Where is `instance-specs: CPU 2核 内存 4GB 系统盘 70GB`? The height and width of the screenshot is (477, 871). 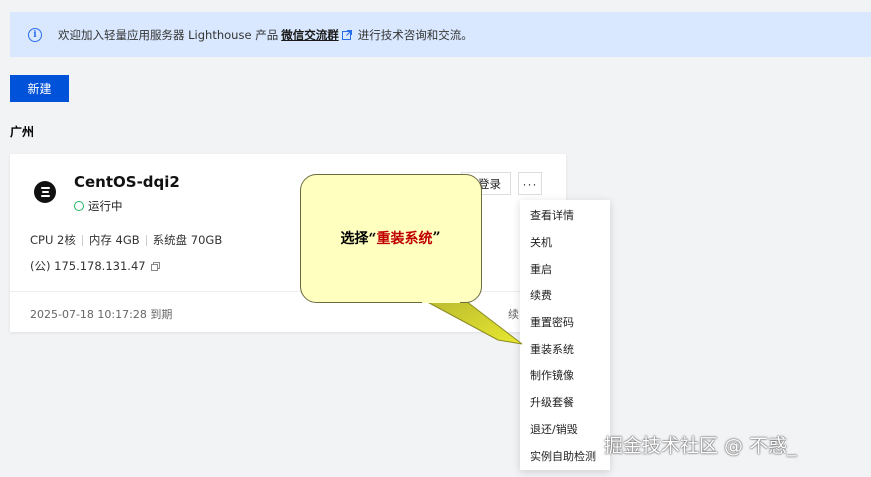 instance-specs: CPU 2核 内存 4GB 系统盘 70GB is located at coordinates (126, 240).